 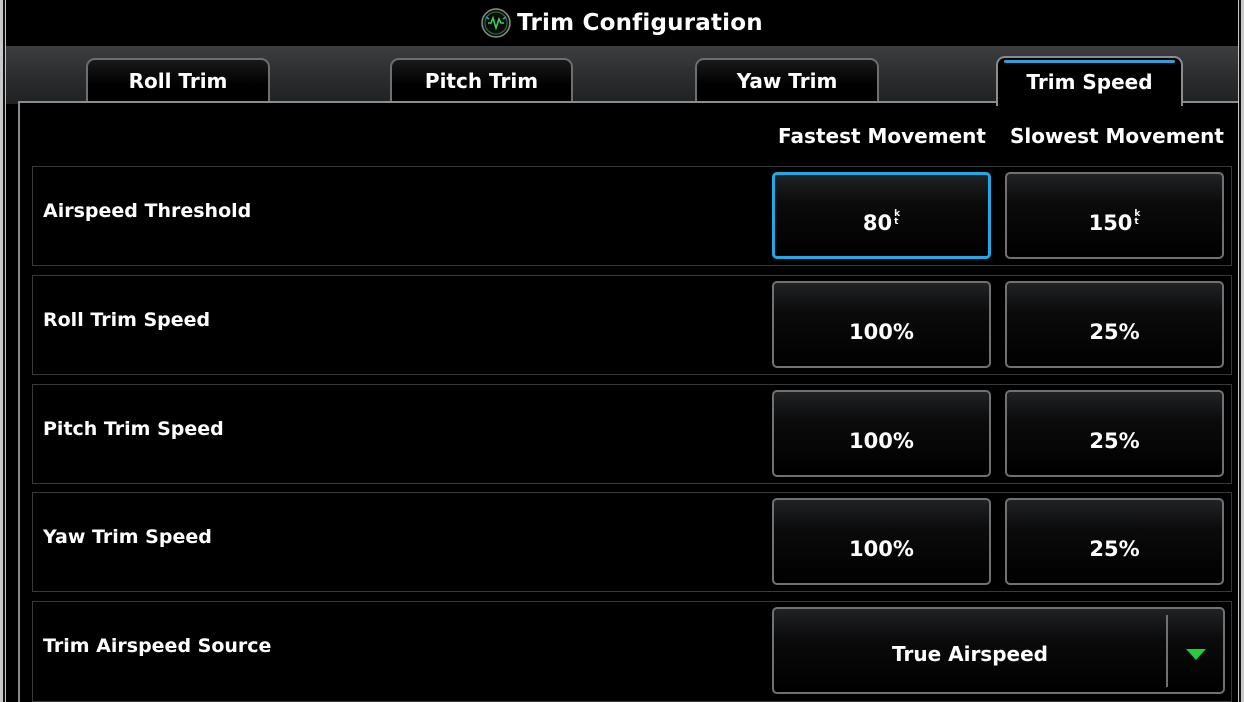 I want to click on roll-fastest-button: 100%, so click(x=881, y=324).